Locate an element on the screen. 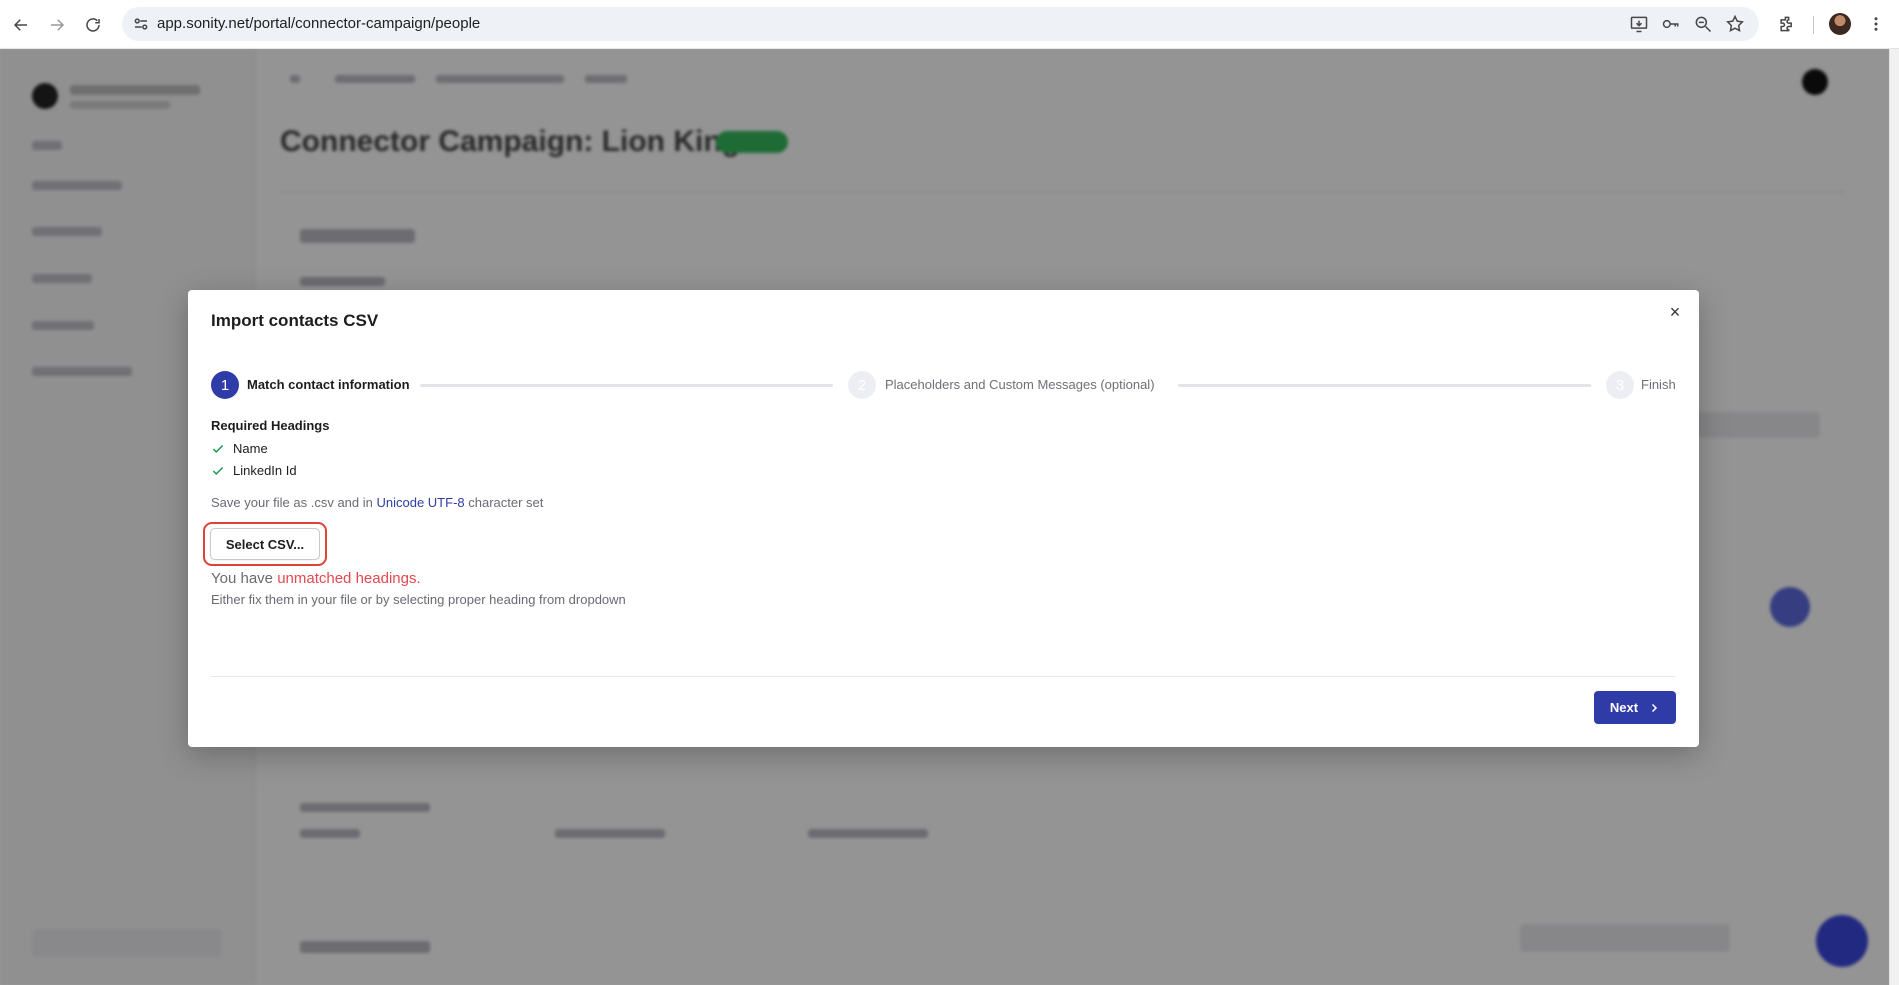 Image resolution: width=1899 pixels, height=985 pixels. save-note-prefix: Save your file as .csv and in is located at coordinates (294, 502).